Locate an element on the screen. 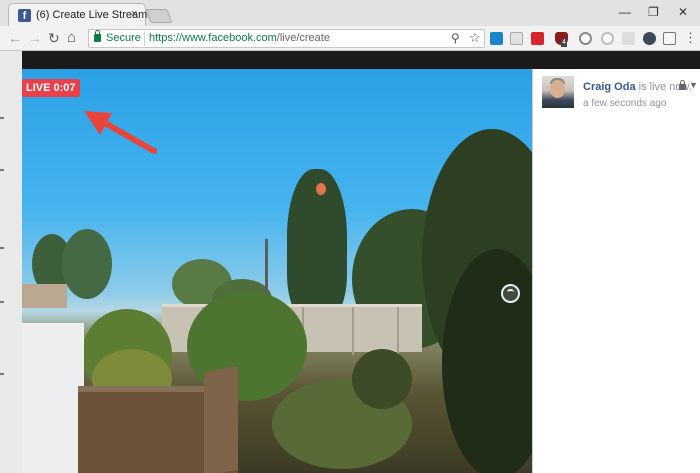  secure-lock-icon is located at coordinates (97, 36).